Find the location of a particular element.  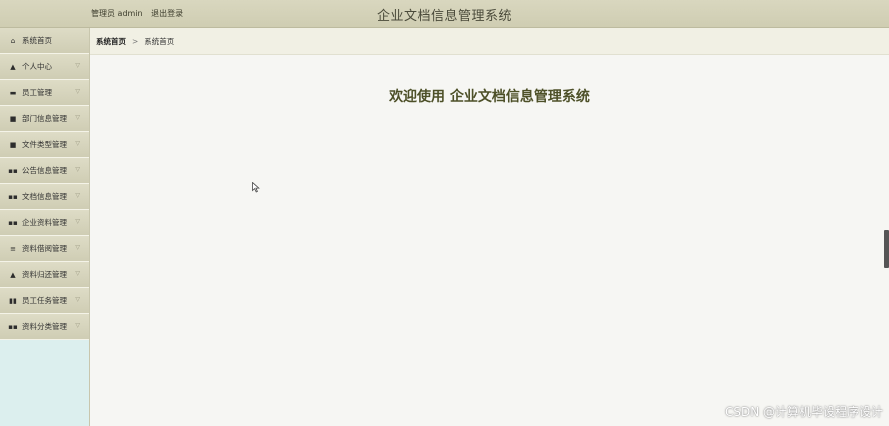

sidebar-item-10: ▲ 资料归还管理 ▽ is located at coordinates (44, 275).